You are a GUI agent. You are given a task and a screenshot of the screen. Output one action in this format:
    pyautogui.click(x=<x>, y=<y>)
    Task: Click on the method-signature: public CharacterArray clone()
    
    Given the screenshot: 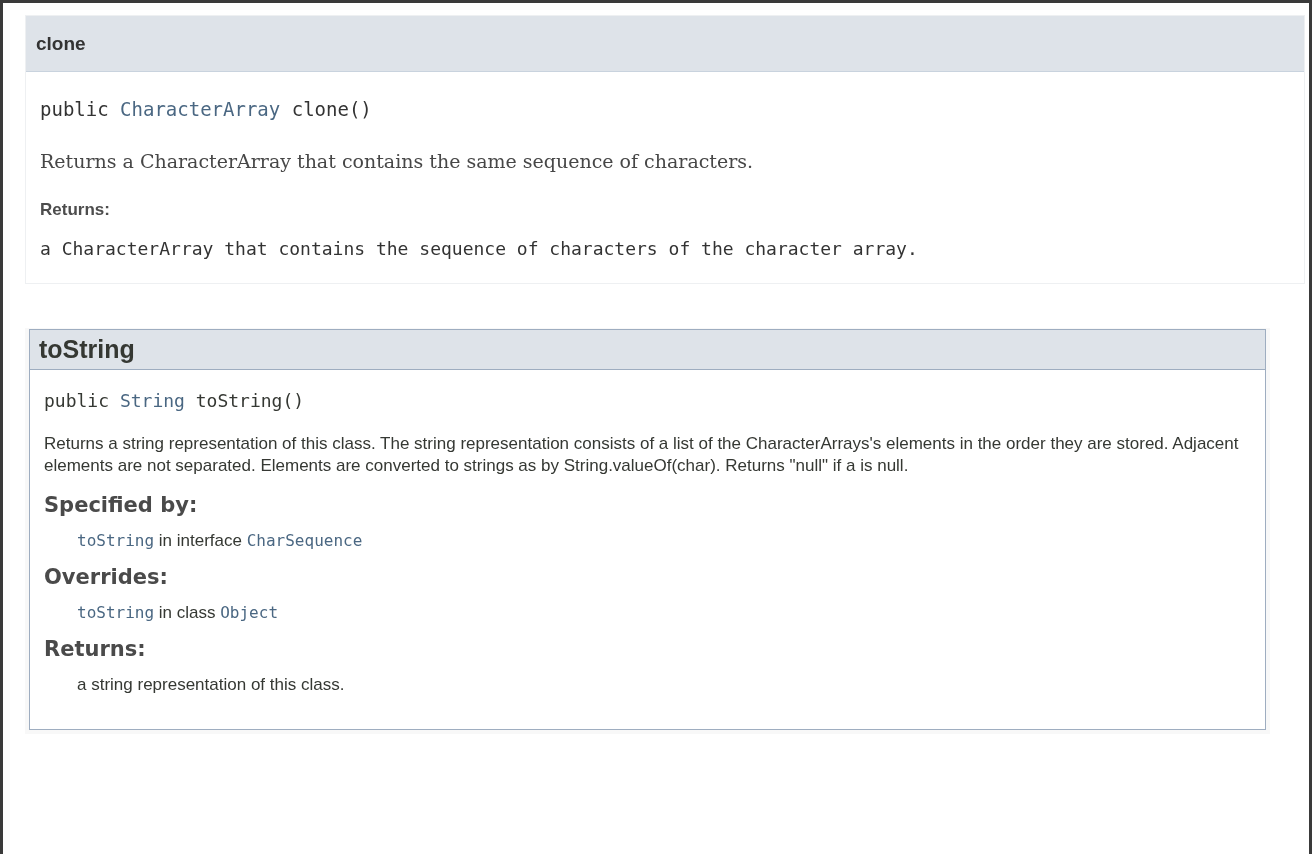 What is the action you would take?
    pyautogui.click(x=206, y=109)
    